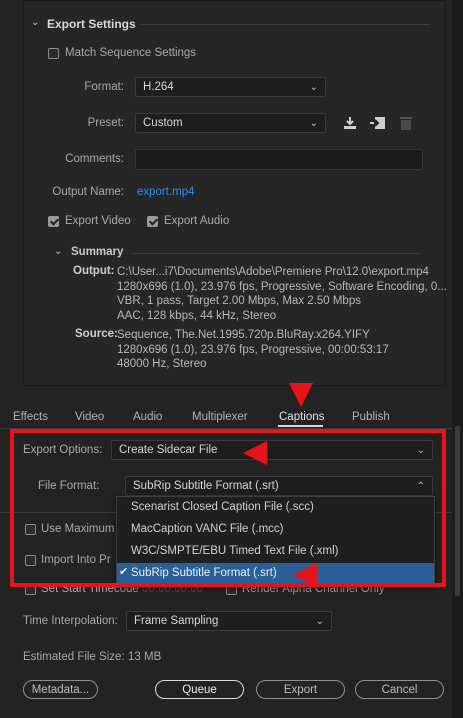 Image resolution: width=463 pixels, height=718 pixels. What do you see at coordinates (89, 417) in the screenshot?
I see `tab-video: Video` at bounding box center [89, 417].